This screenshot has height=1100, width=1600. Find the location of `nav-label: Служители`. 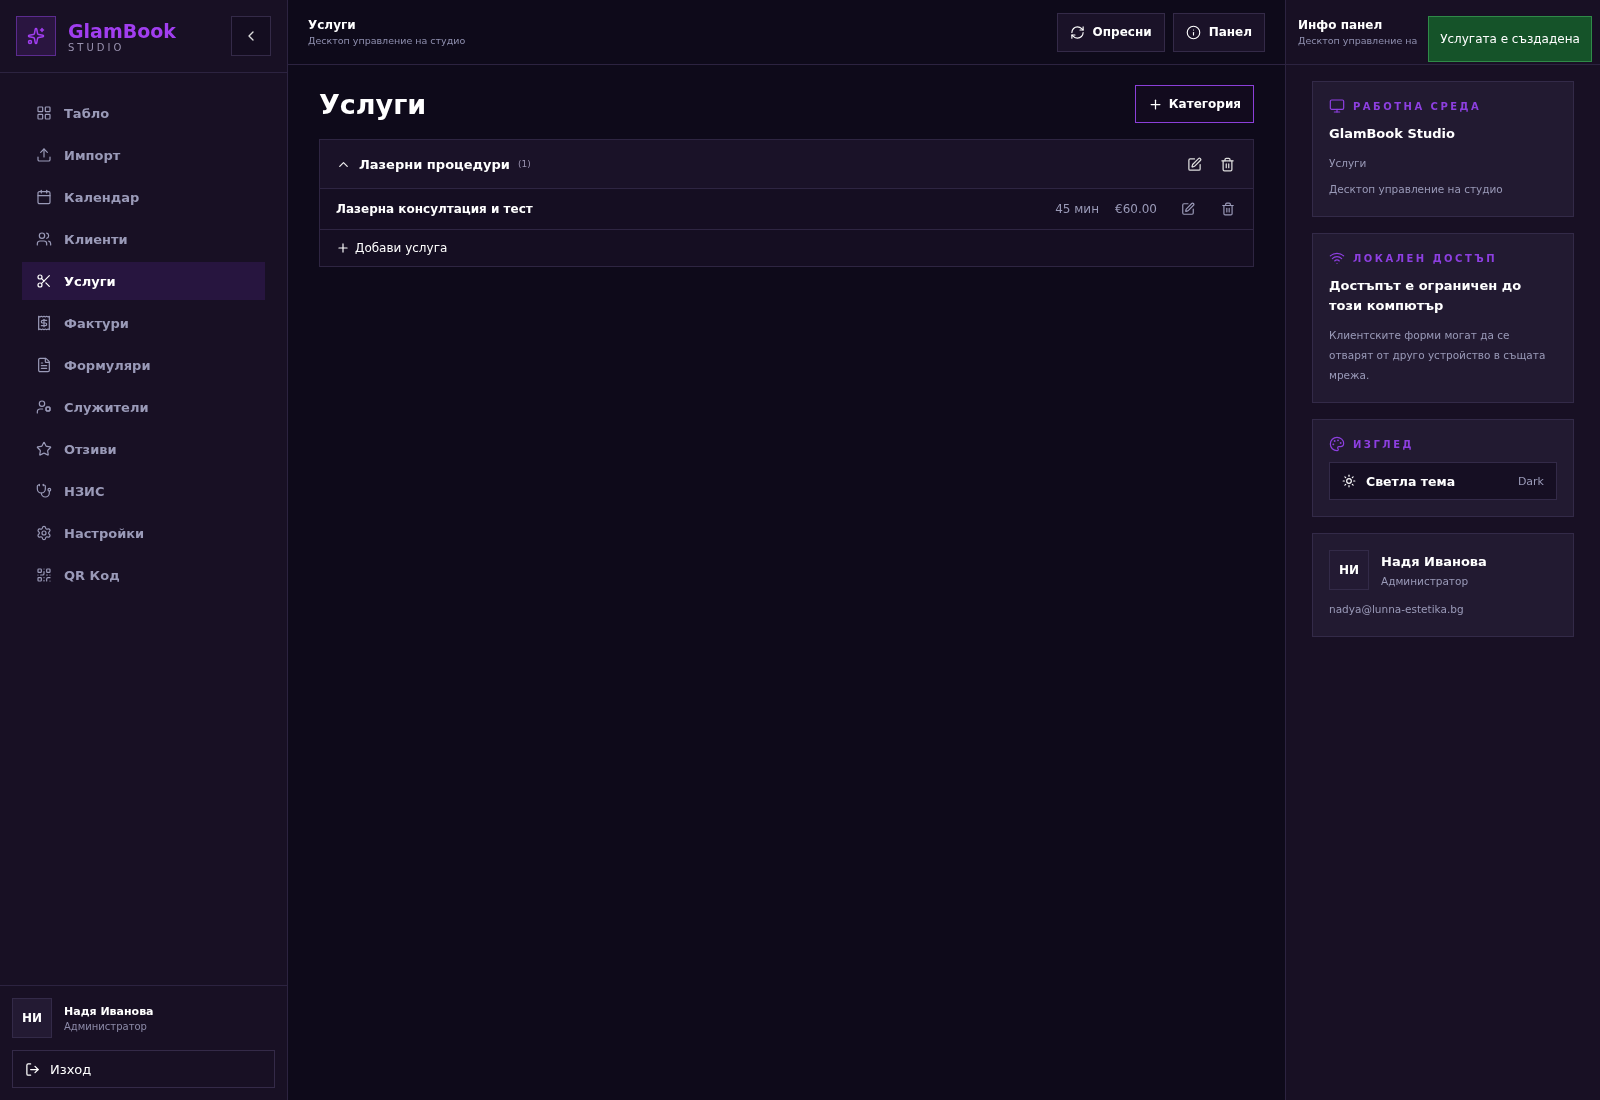

nav-label: Служители is located at coordinates (106, 407).